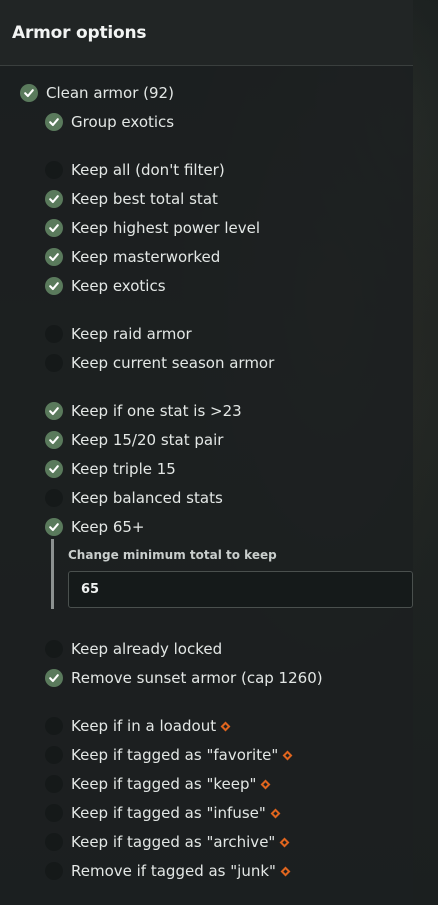  Describe the element at coordinates (240, 589) in the screenshot. I see `min-total-input` at that location.